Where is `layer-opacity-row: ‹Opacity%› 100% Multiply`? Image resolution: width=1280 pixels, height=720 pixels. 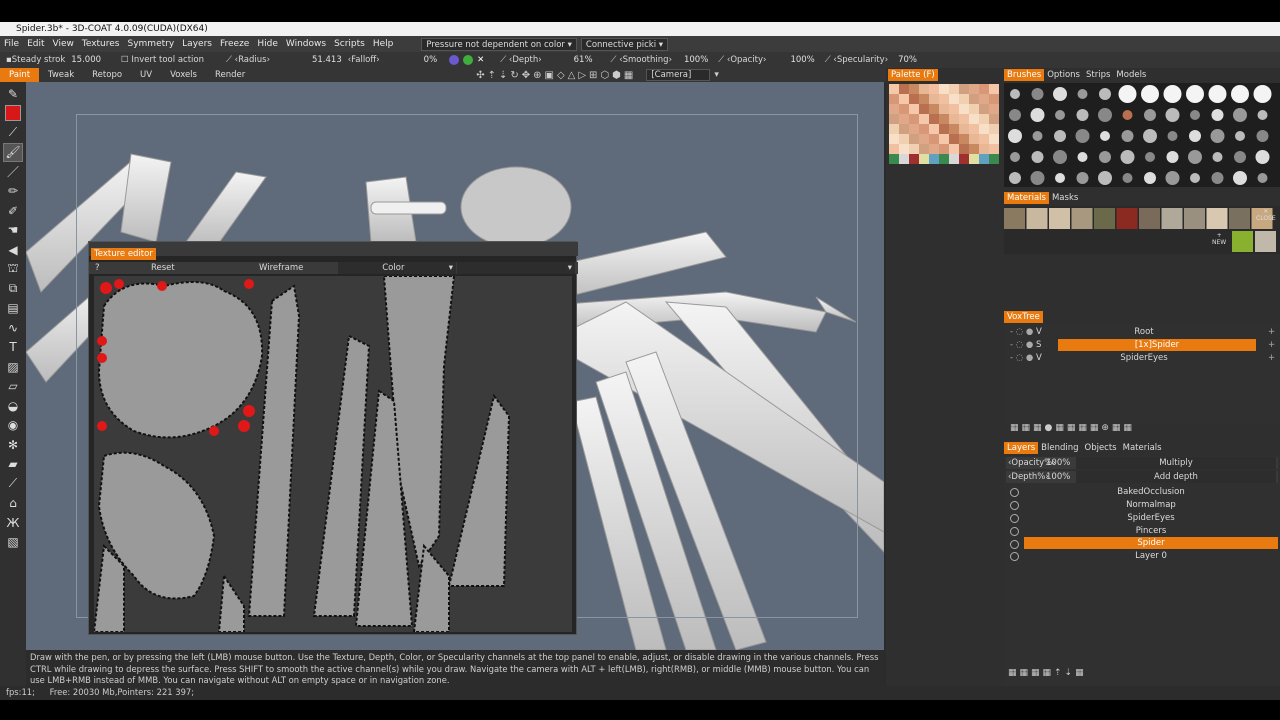
layer-opacity-row: ‹Opacity%› 100% Multiply is located at coordinates (1142, 463).